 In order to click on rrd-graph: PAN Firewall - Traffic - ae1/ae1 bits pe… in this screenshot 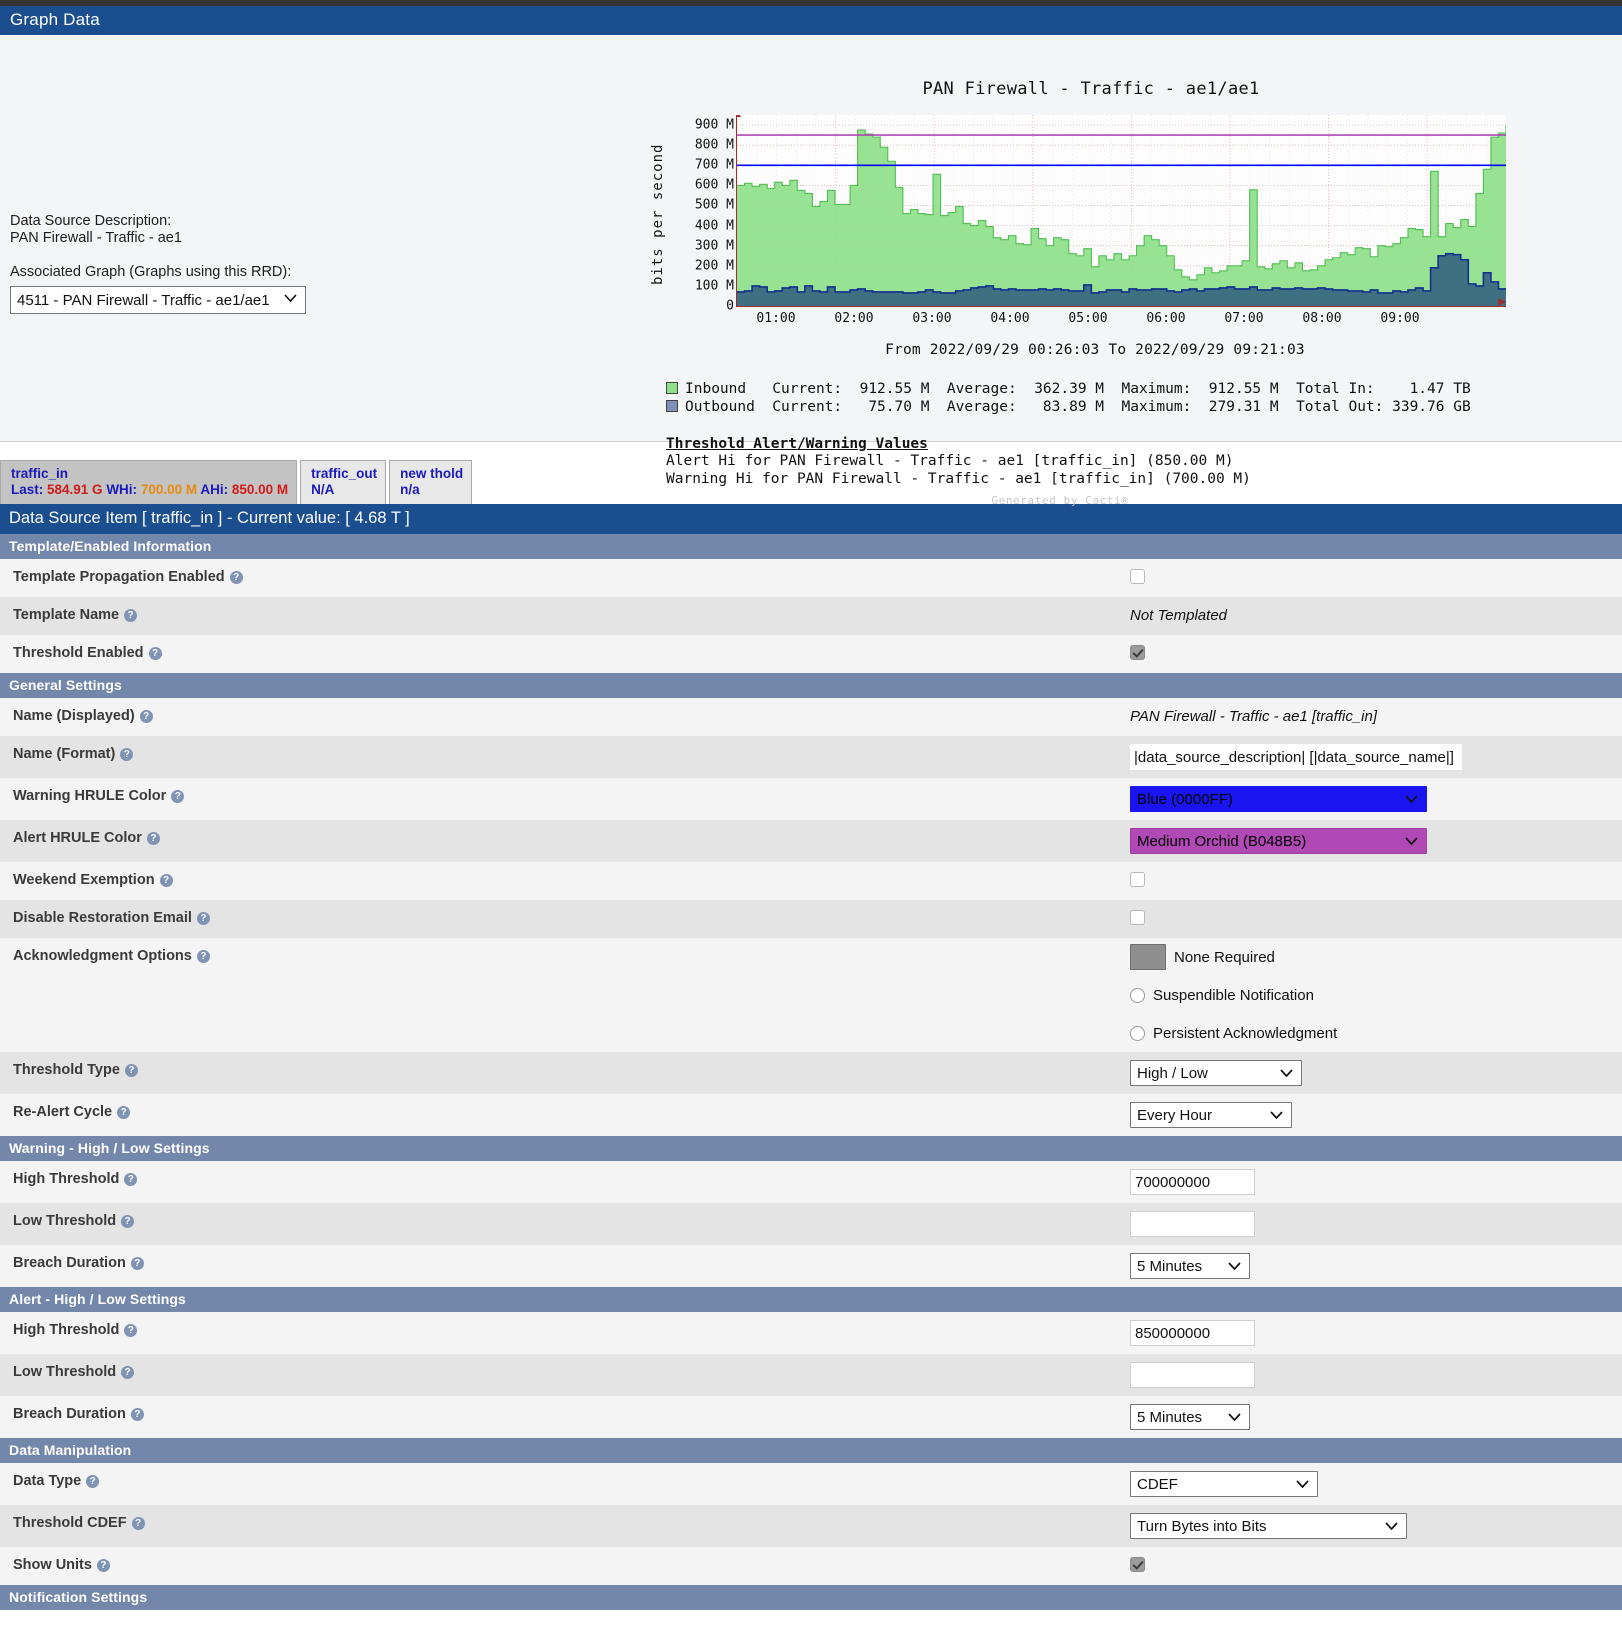, I will do `click(1080, 276)`.